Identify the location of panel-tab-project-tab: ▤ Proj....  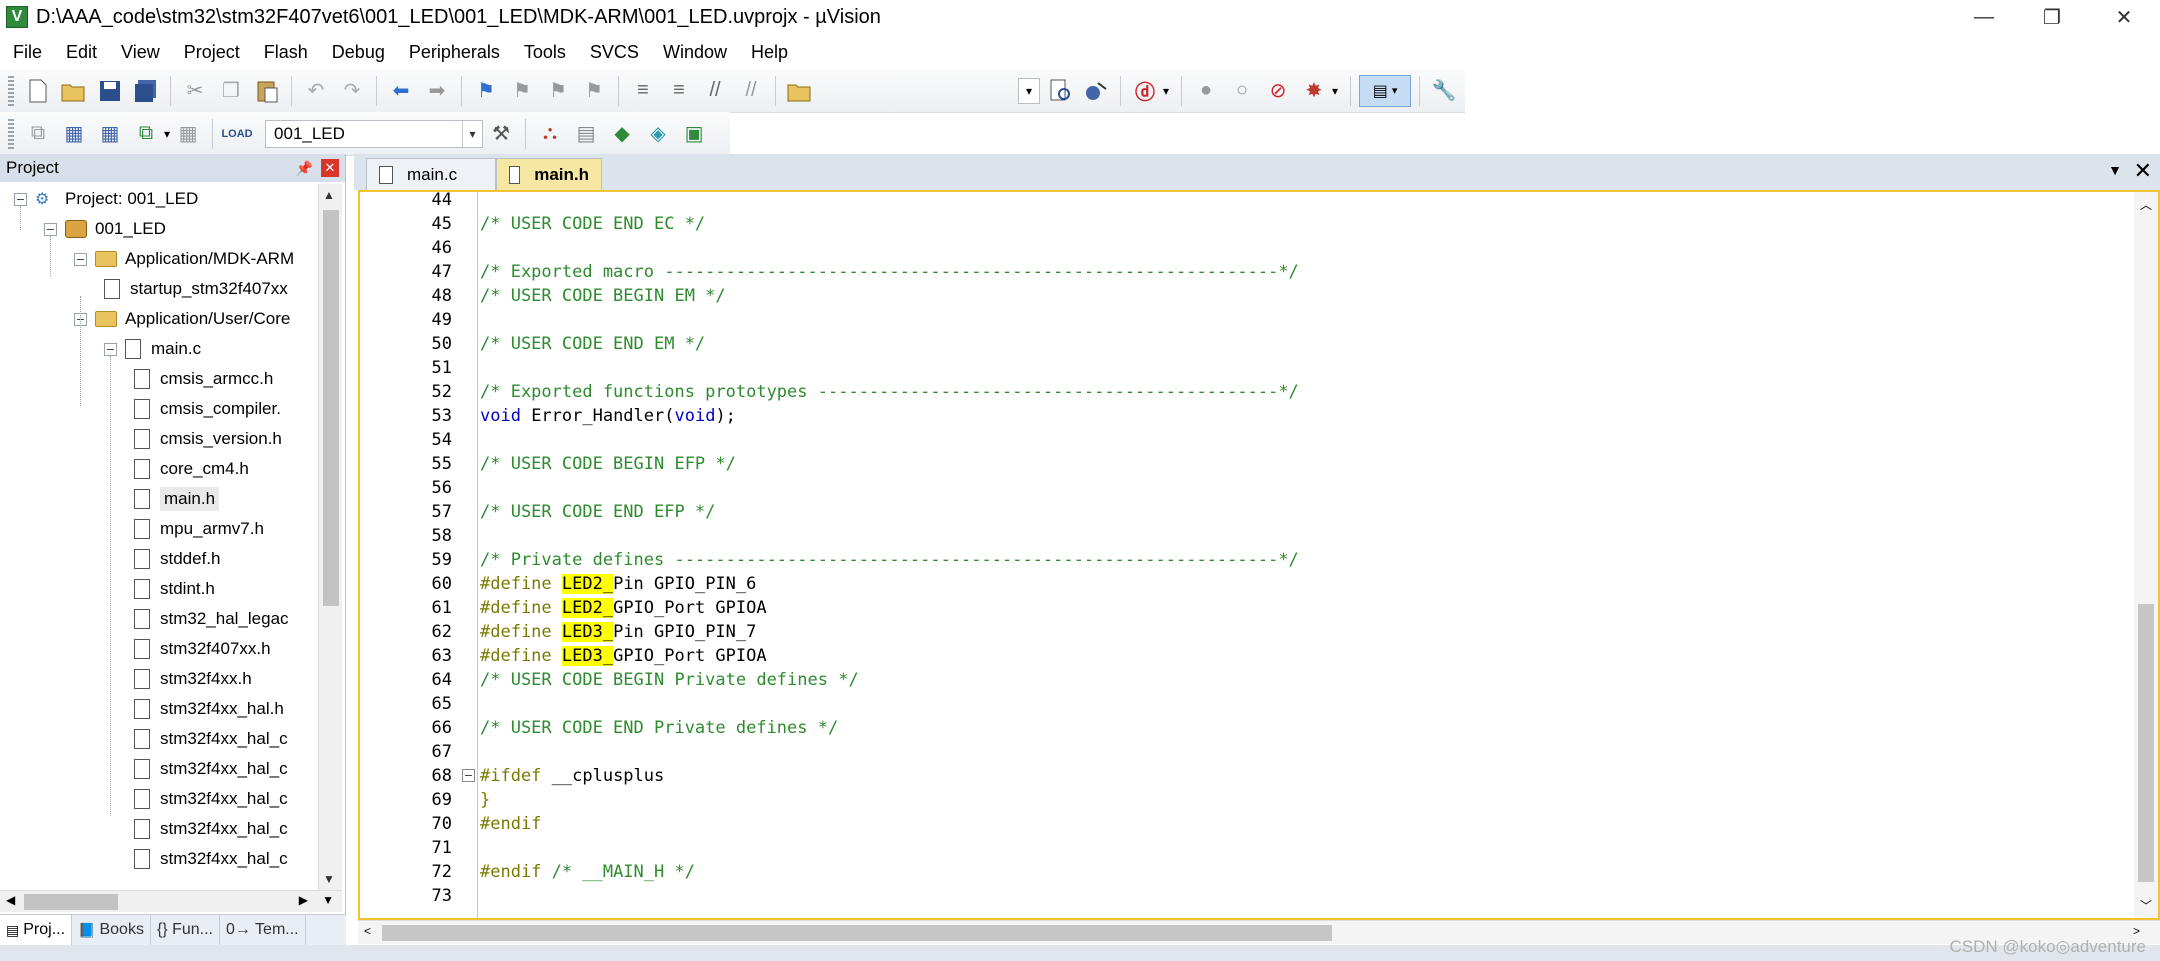
(36, 930).